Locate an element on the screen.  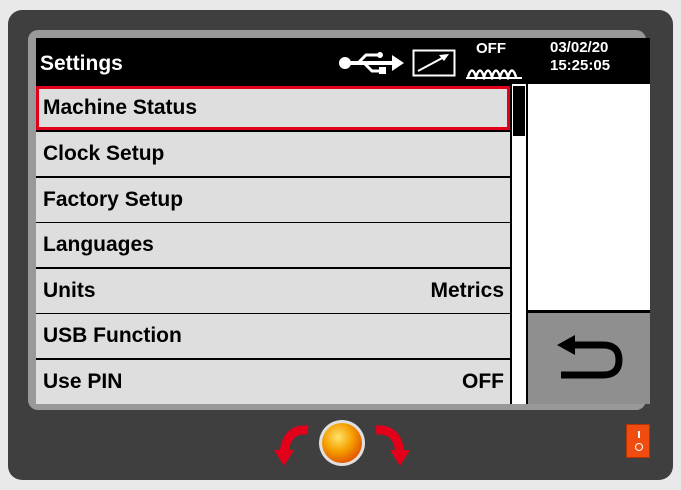
menu-item-languages: Languages is located at coordinates (273, 245).